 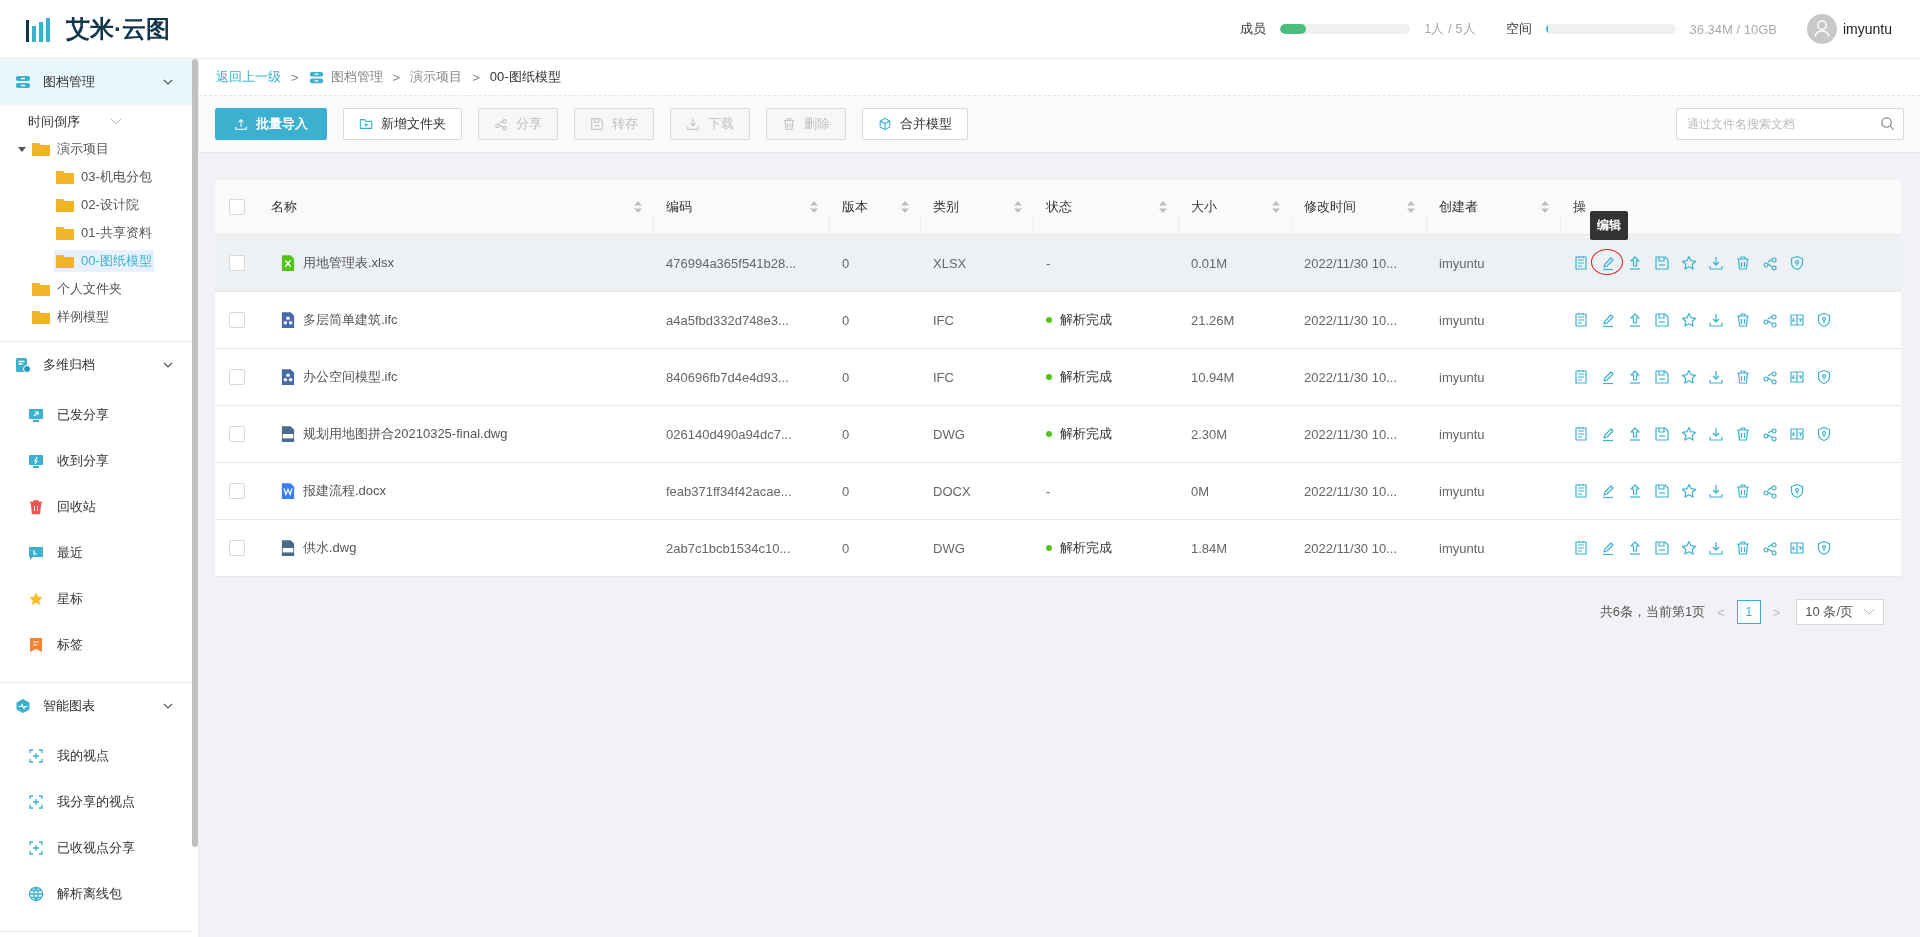 I want to click on sidebar-item: 标签, so click(x=96, y=645).